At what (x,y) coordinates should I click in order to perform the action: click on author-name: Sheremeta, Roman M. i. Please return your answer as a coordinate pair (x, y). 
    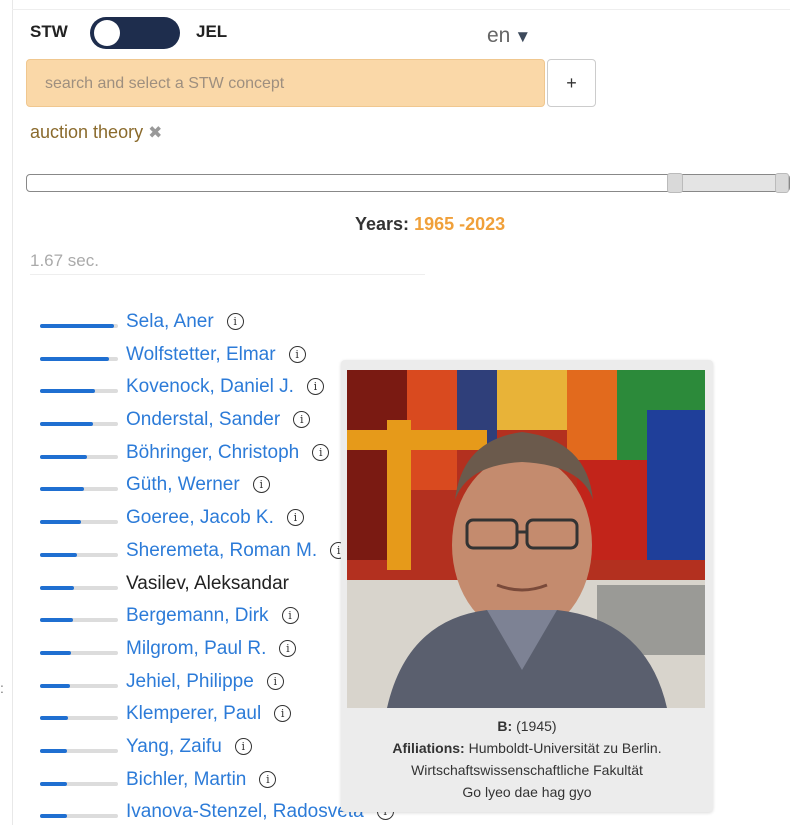
    Looking at the image, I should click on (237, 550).